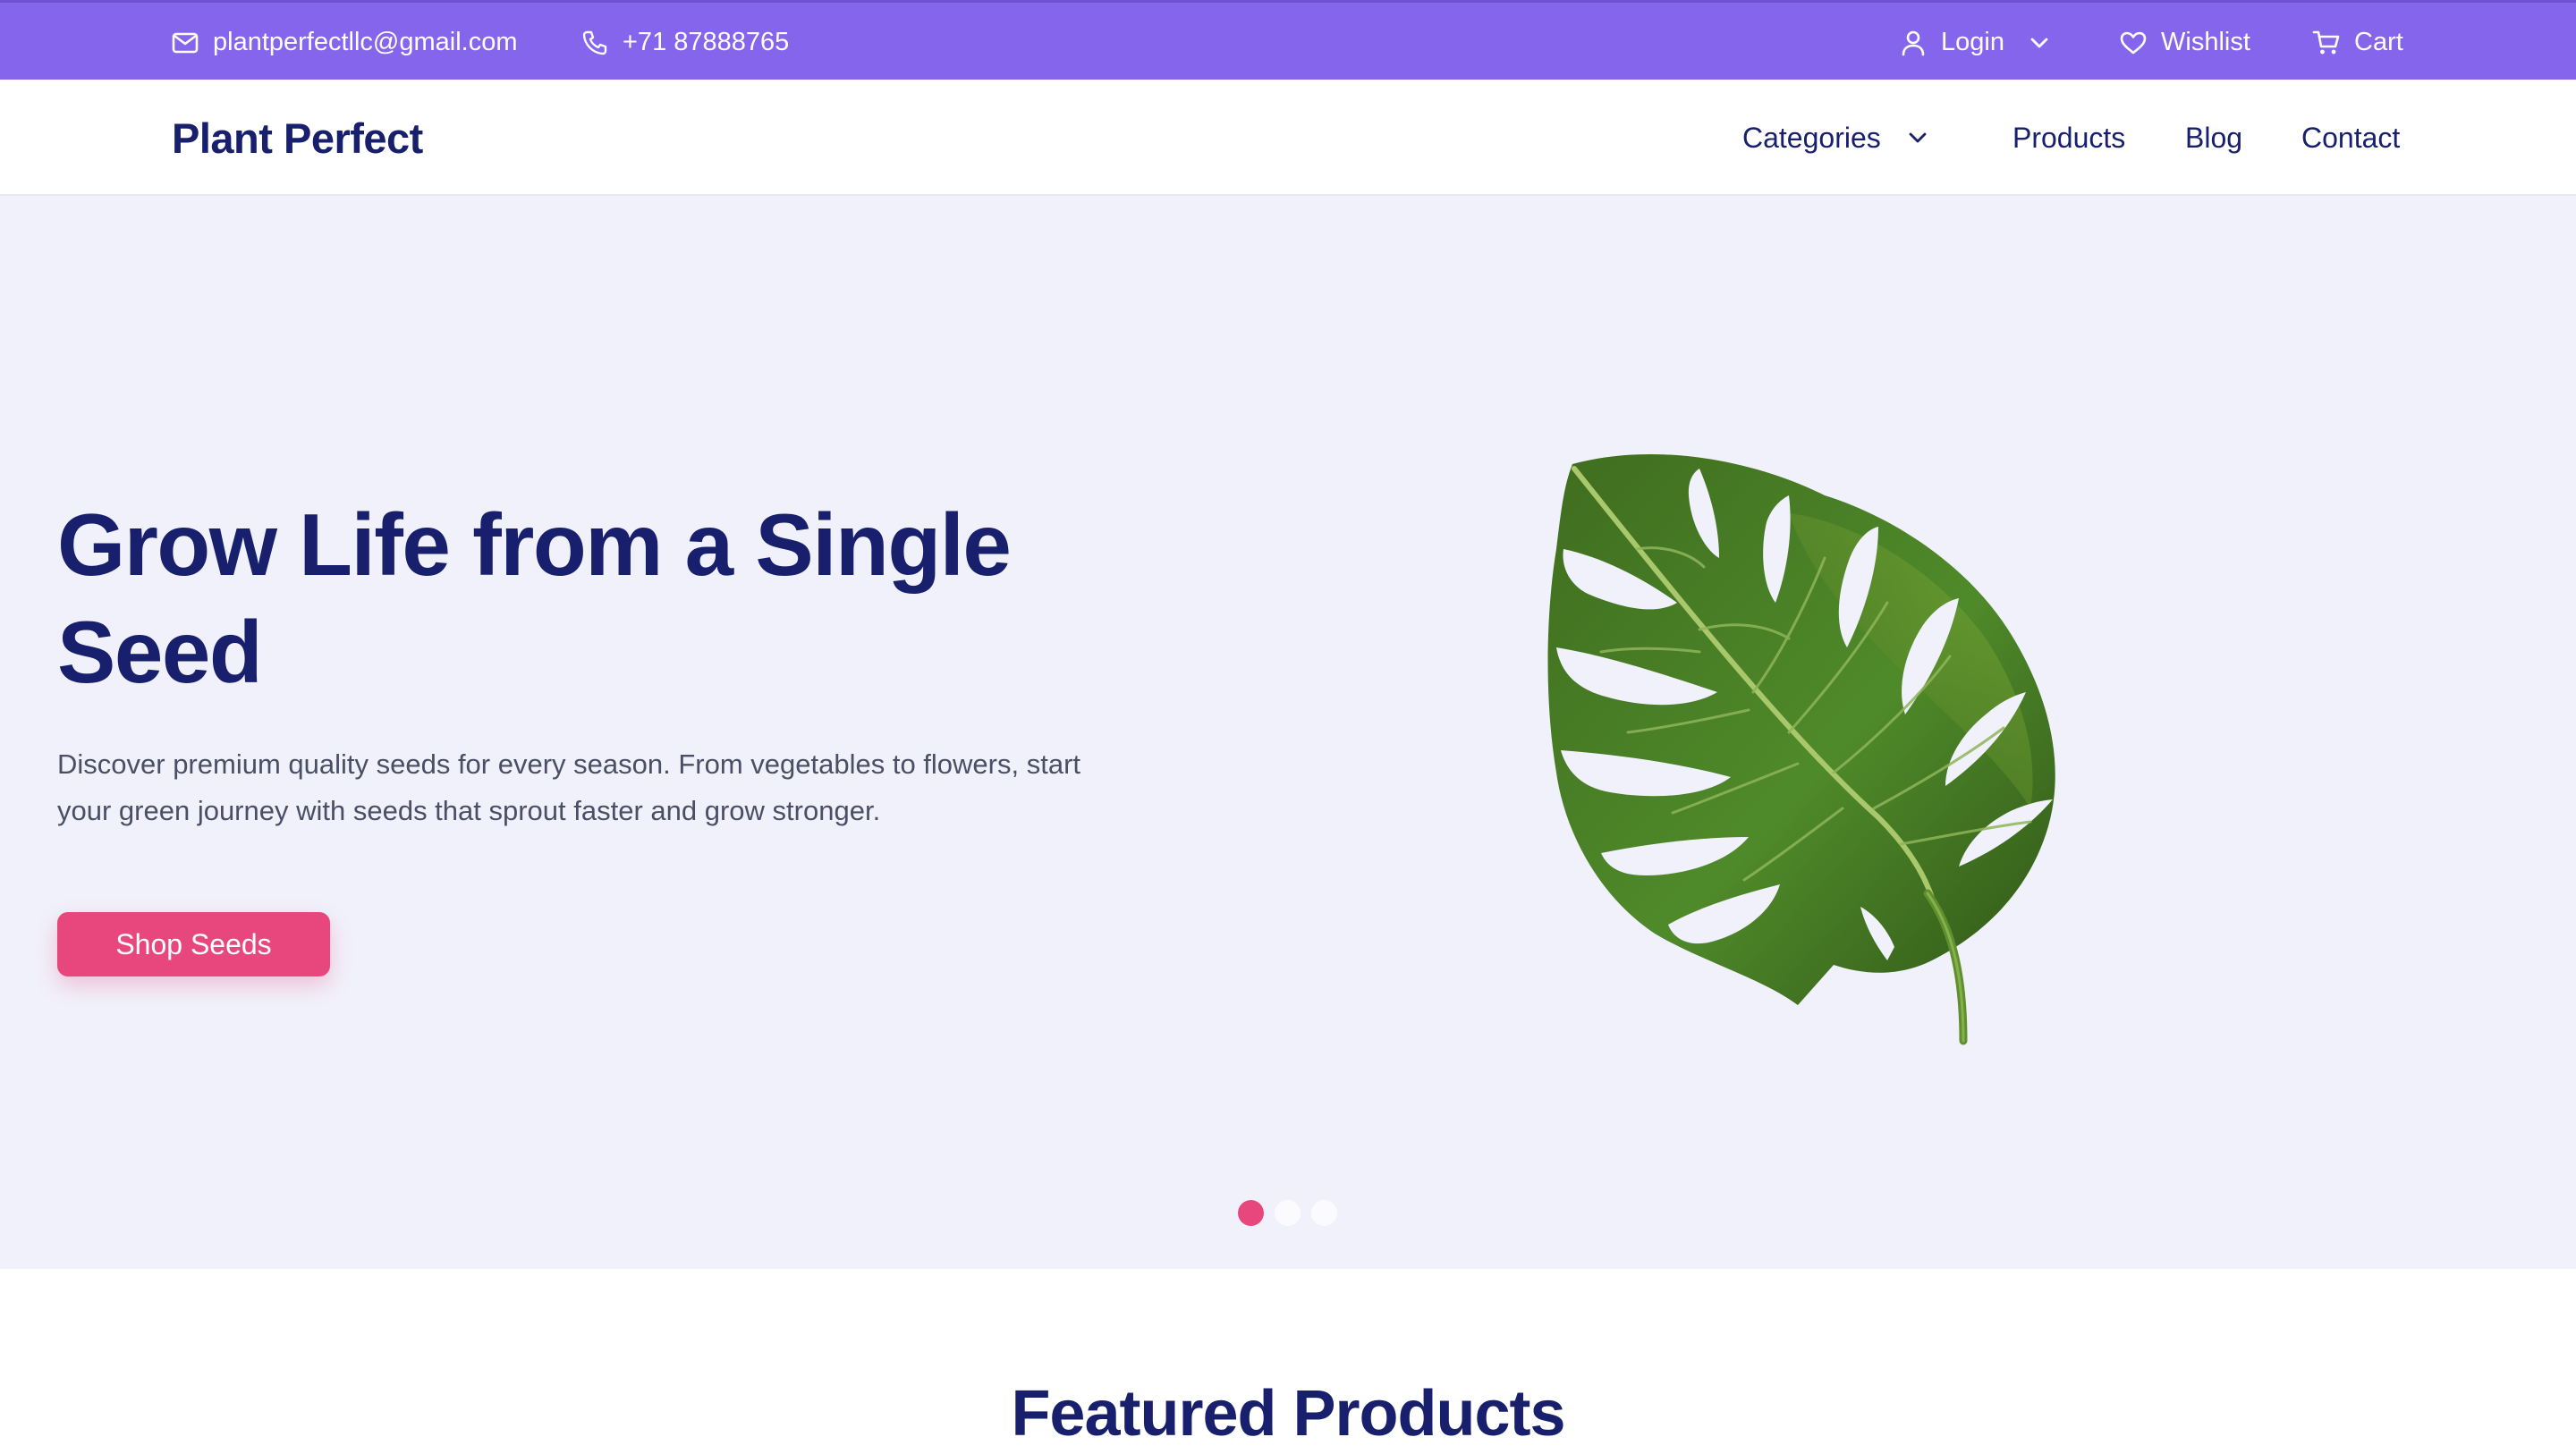 This screenshot has height=1454, width=2576. I want to click on wishlist-label: Wishlist, so click(2205, 42).